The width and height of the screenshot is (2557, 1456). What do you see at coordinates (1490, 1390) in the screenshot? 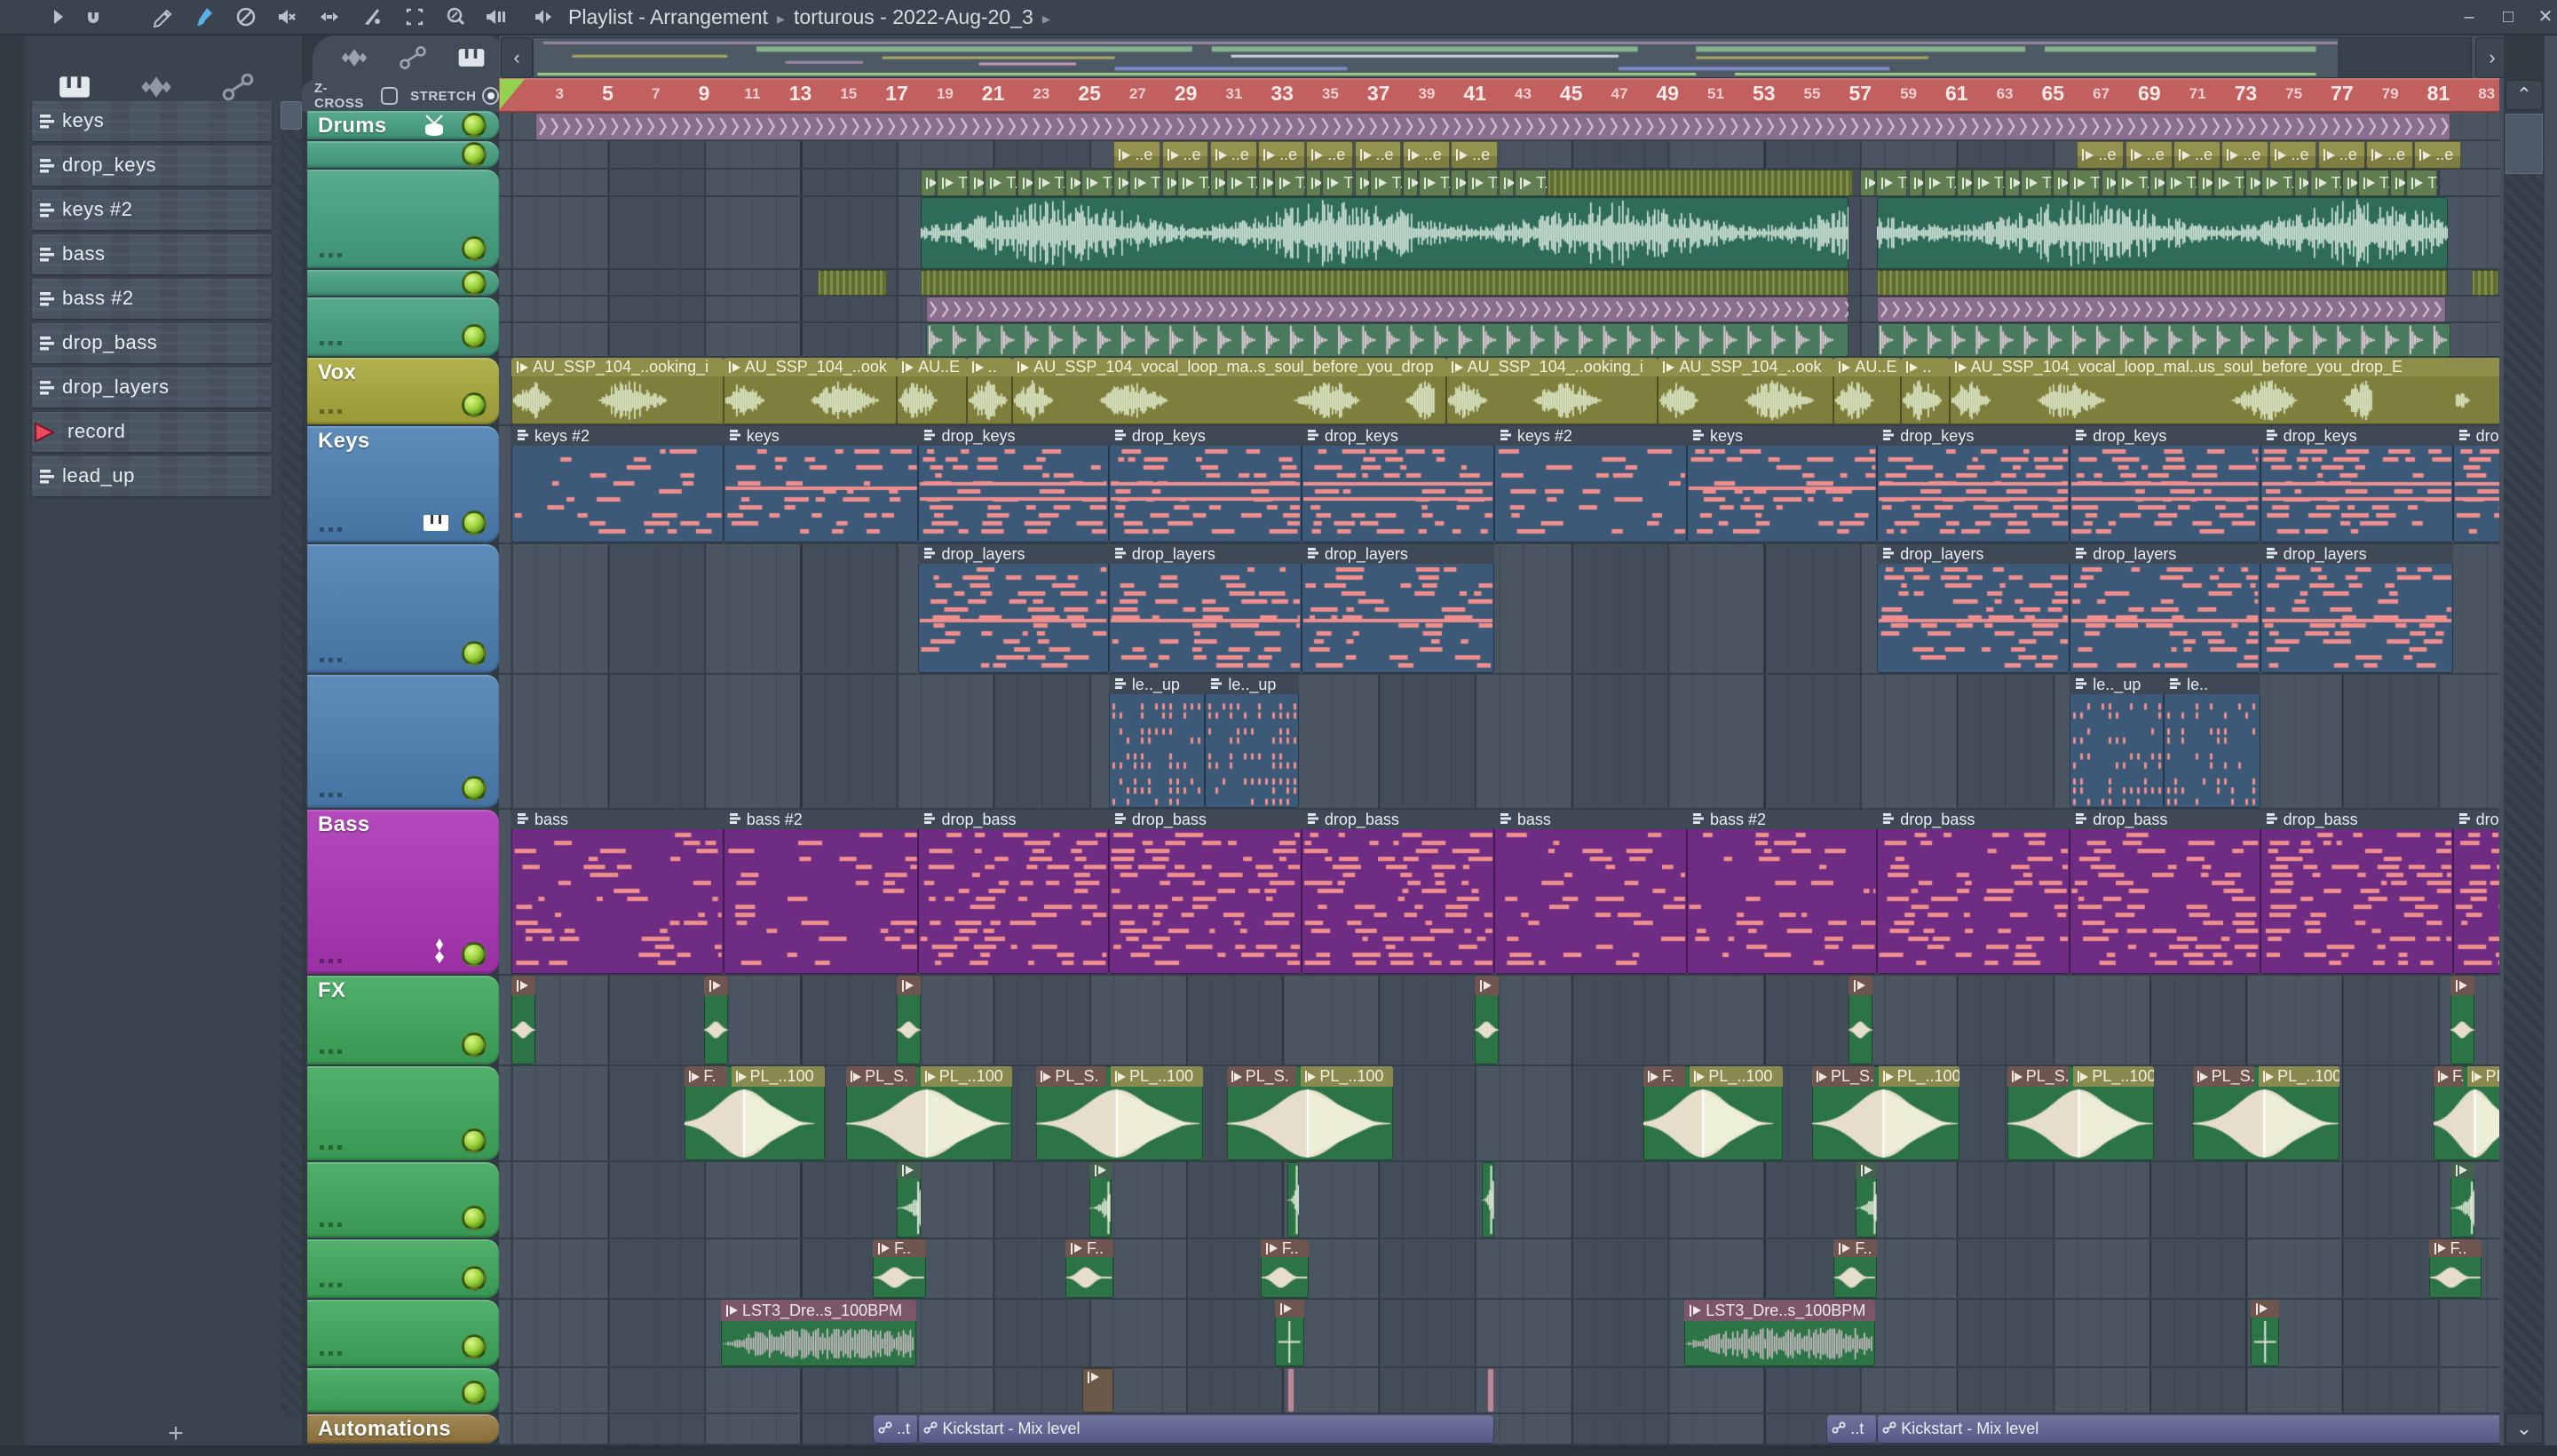
I see `playlist-clip-pink` at bounding box center [1490, 1390].